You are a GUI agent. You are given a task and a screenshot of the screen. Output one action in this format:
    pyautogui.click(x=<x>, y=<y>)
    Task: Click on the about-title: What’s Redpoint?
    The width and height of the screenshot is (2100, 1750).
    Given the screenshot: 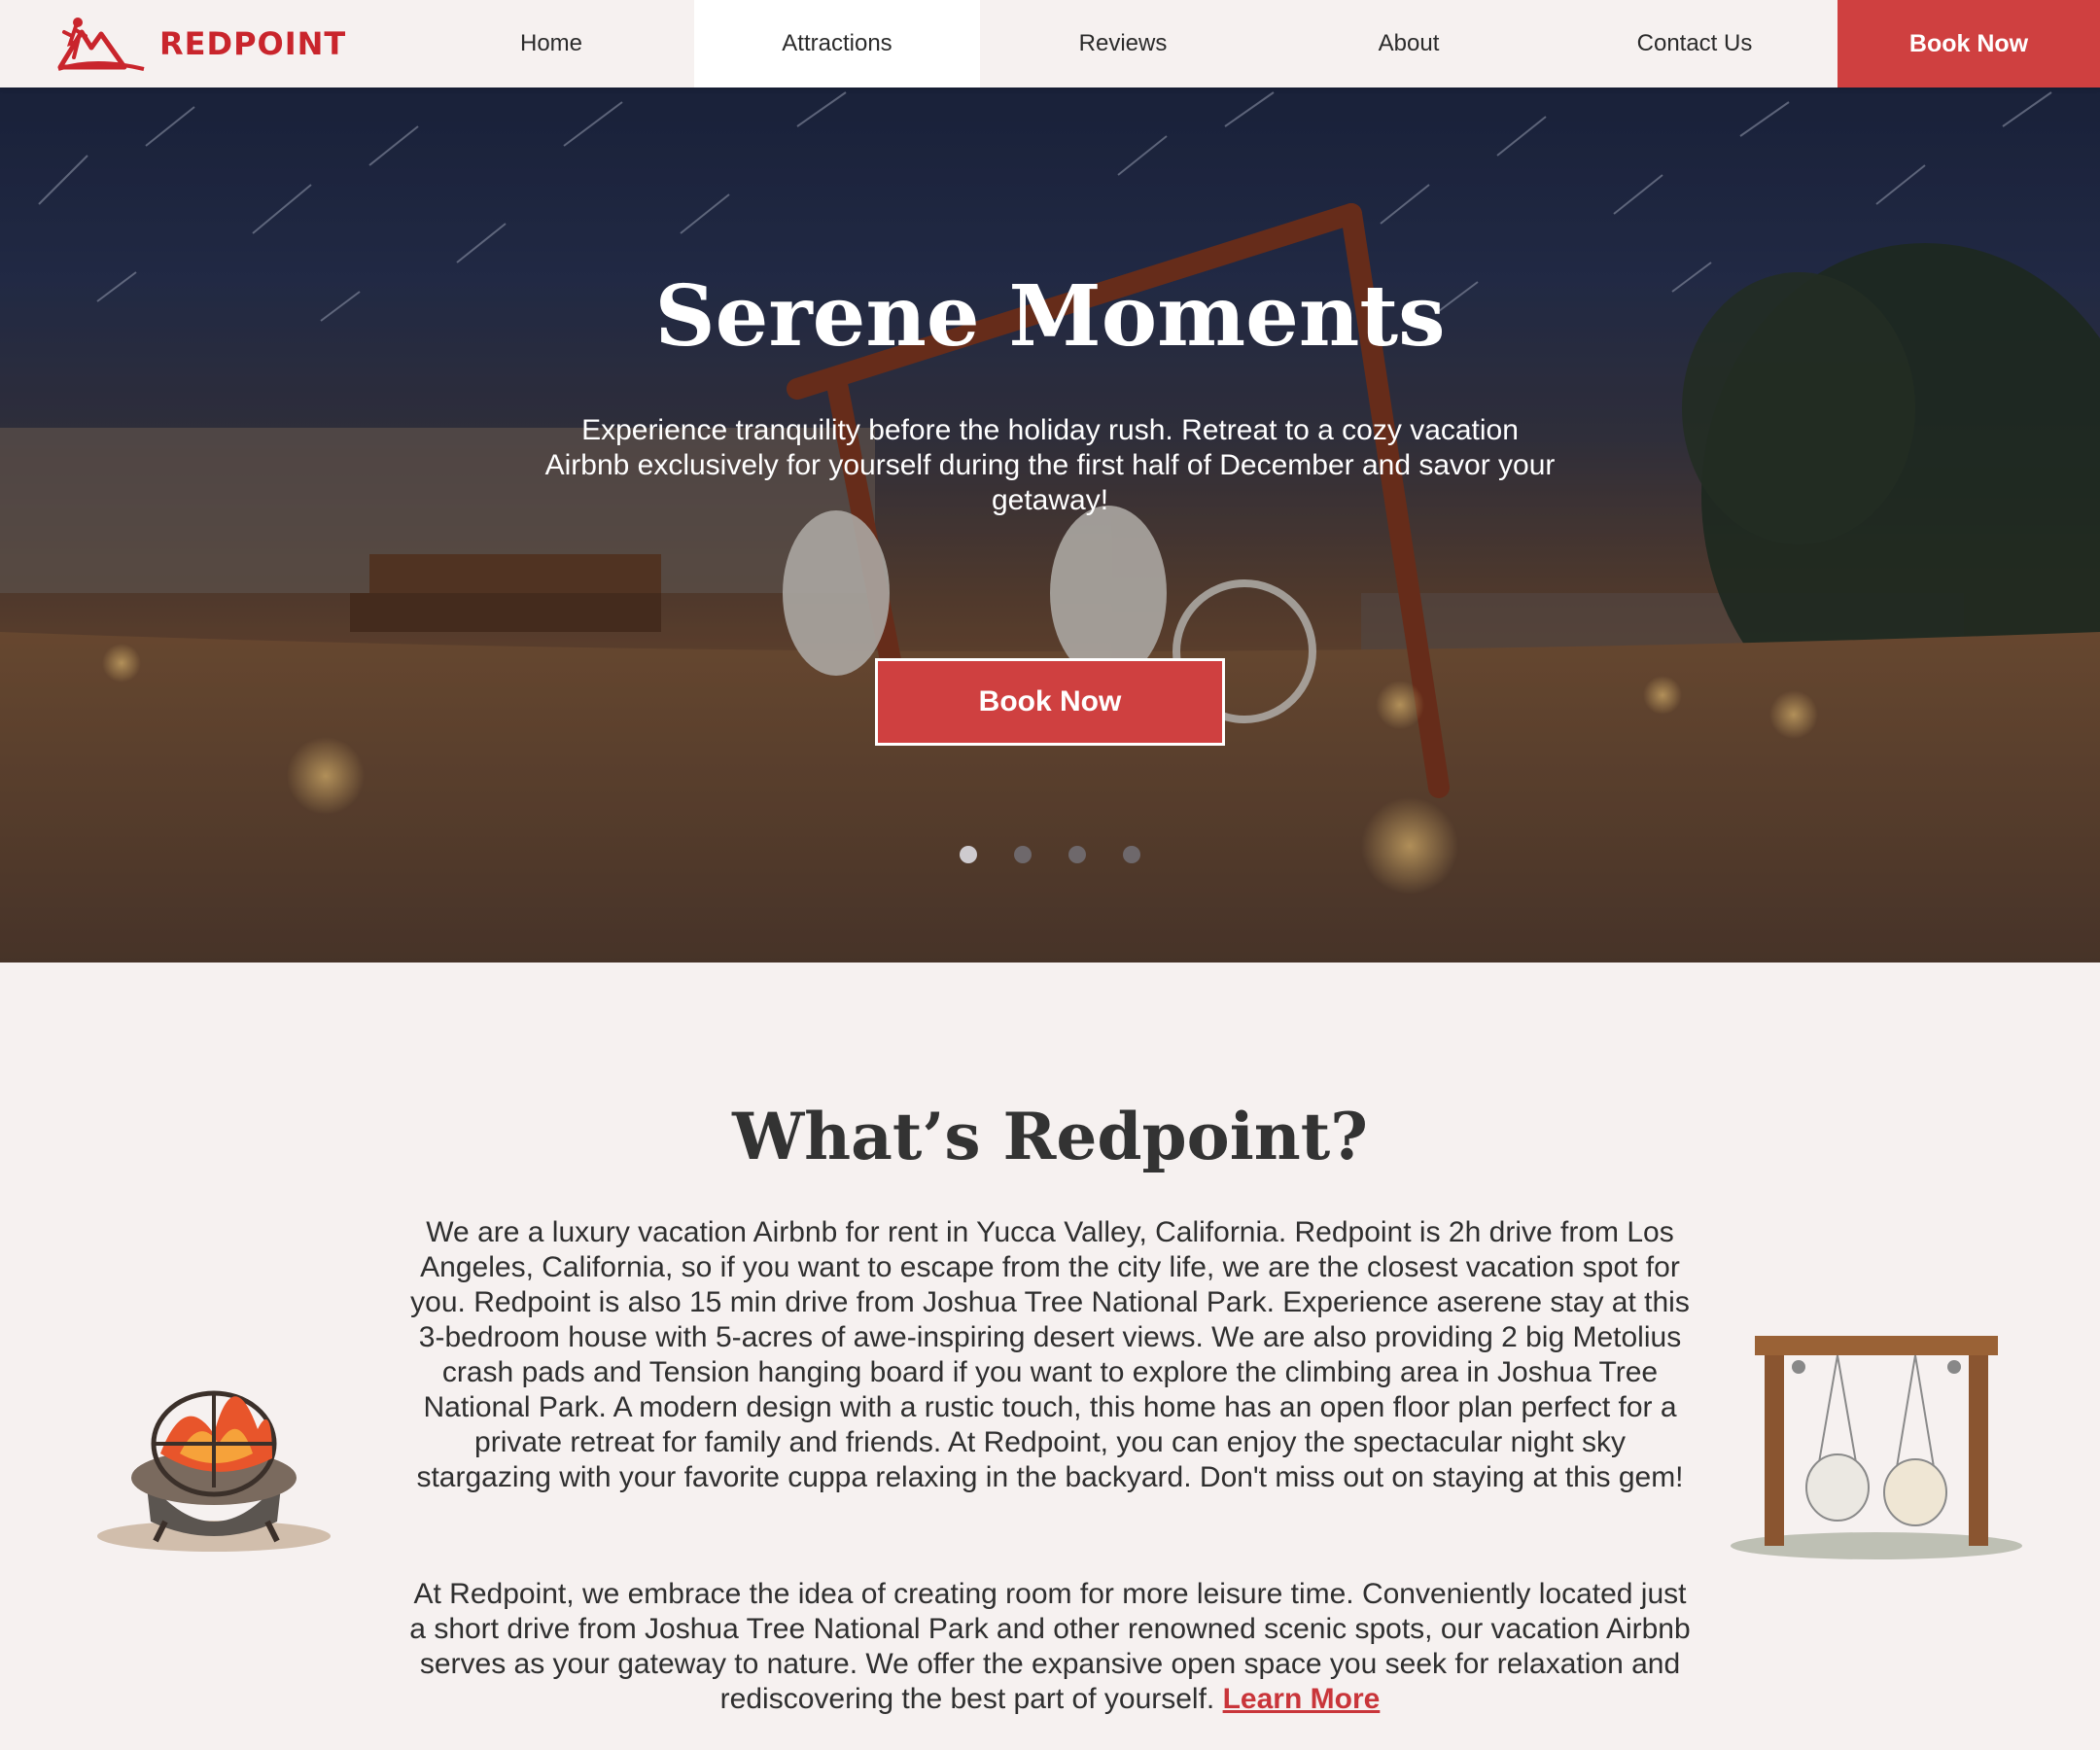 What is the action you would take?
    pyautogui.click(x=1050, y=1136)
    